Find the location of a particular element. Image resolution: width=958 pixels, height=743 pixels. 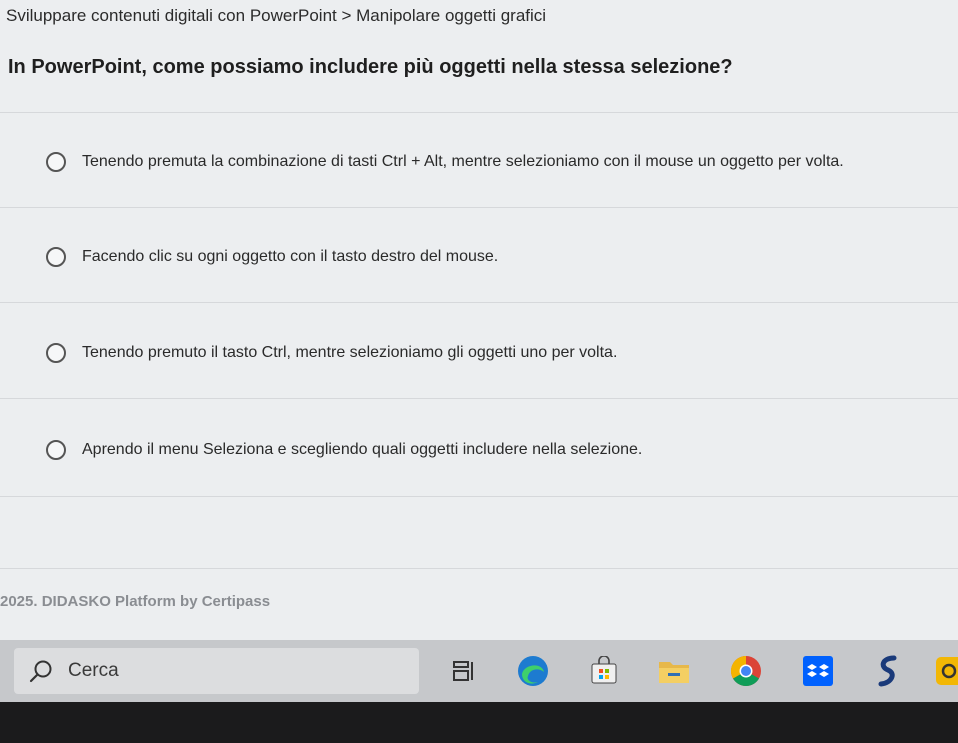

search-placeholder: Cerca is located at coordinates (93, 670).